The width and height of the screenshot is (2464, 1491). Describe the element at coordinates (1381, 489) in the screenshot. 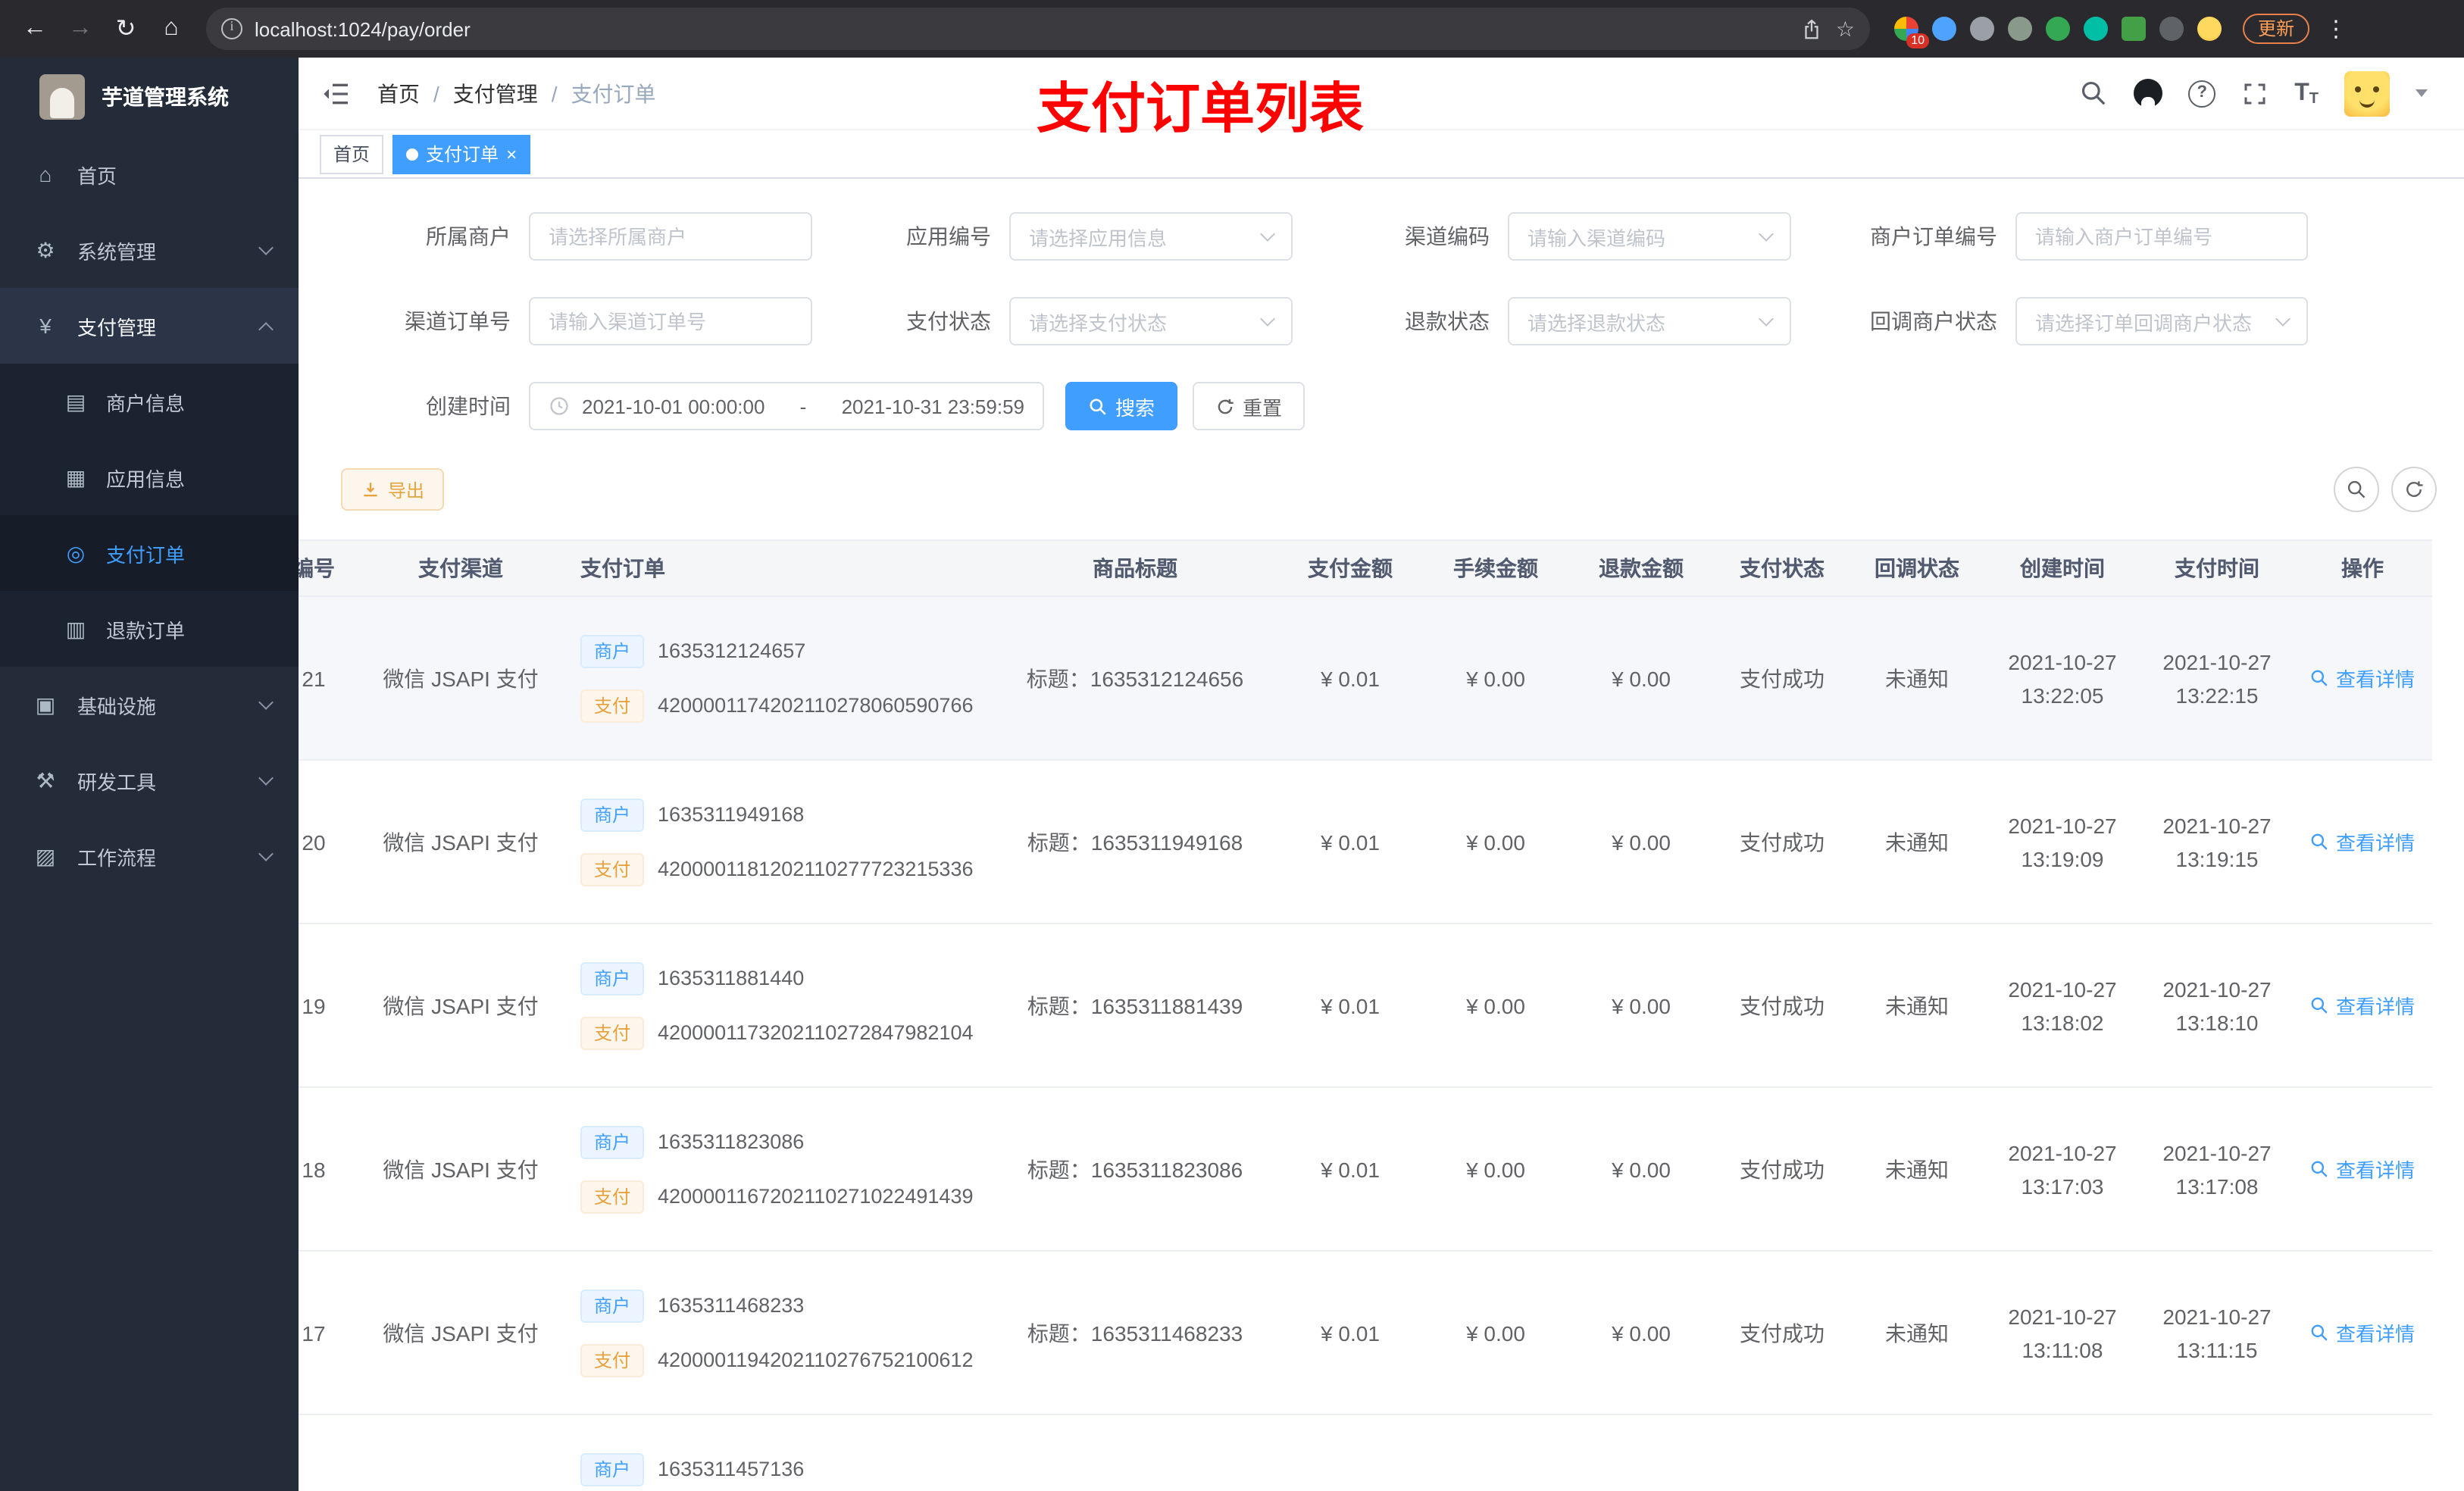

I see `table-toolbar: 导出` at that location.